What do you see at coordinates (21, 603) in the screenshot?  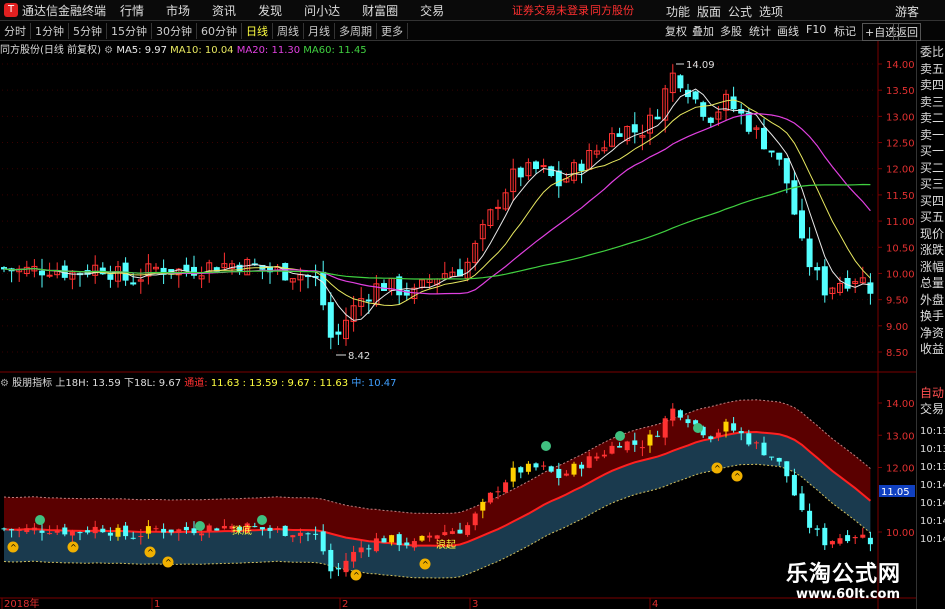 I see `date-label: 2018年` at bounding box center [21, 603].